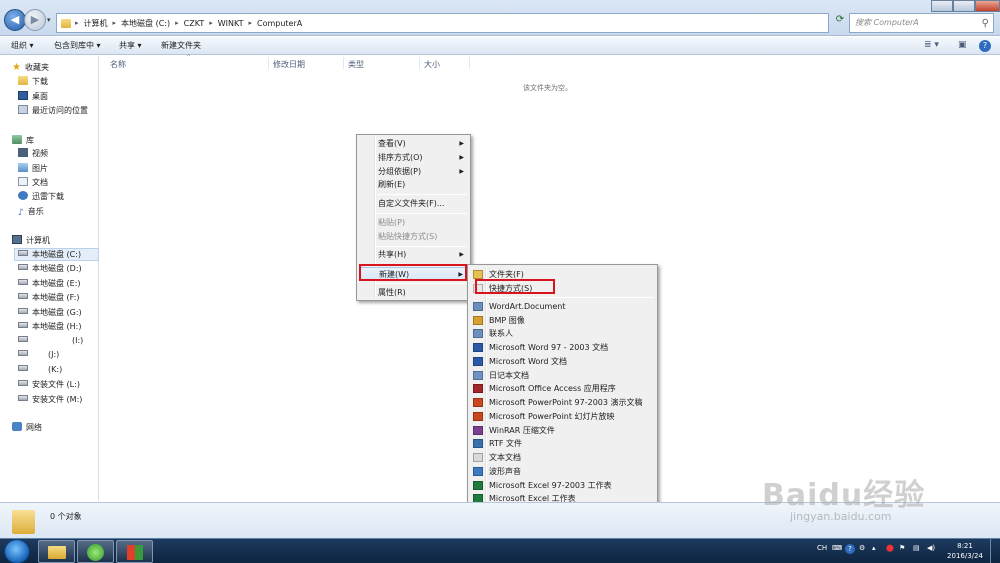  I want to click on show-desktop-button, so click(995, 551).